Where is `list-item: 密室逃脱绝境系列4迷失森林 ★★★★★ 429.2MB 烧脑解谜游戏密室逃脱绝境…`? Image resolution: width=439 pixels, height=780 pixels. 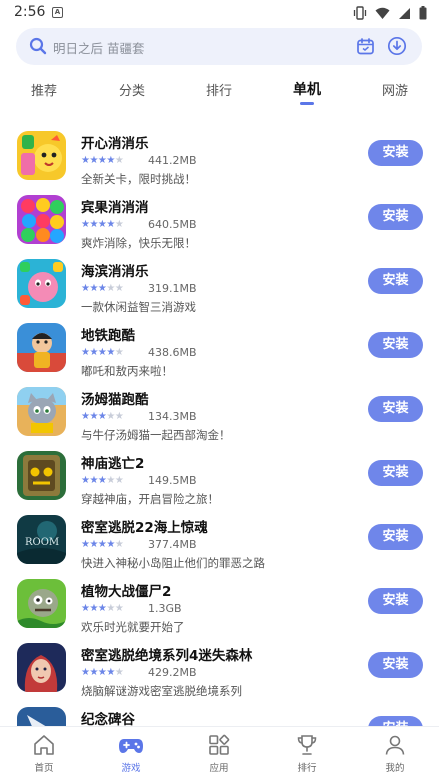 list-item: 密室逃脱绝境系列4迷失森林 ★★★★★ 429.2MB 烧脑解谜游戏密室逃脱绝境… is located at coordinates (219, 670).